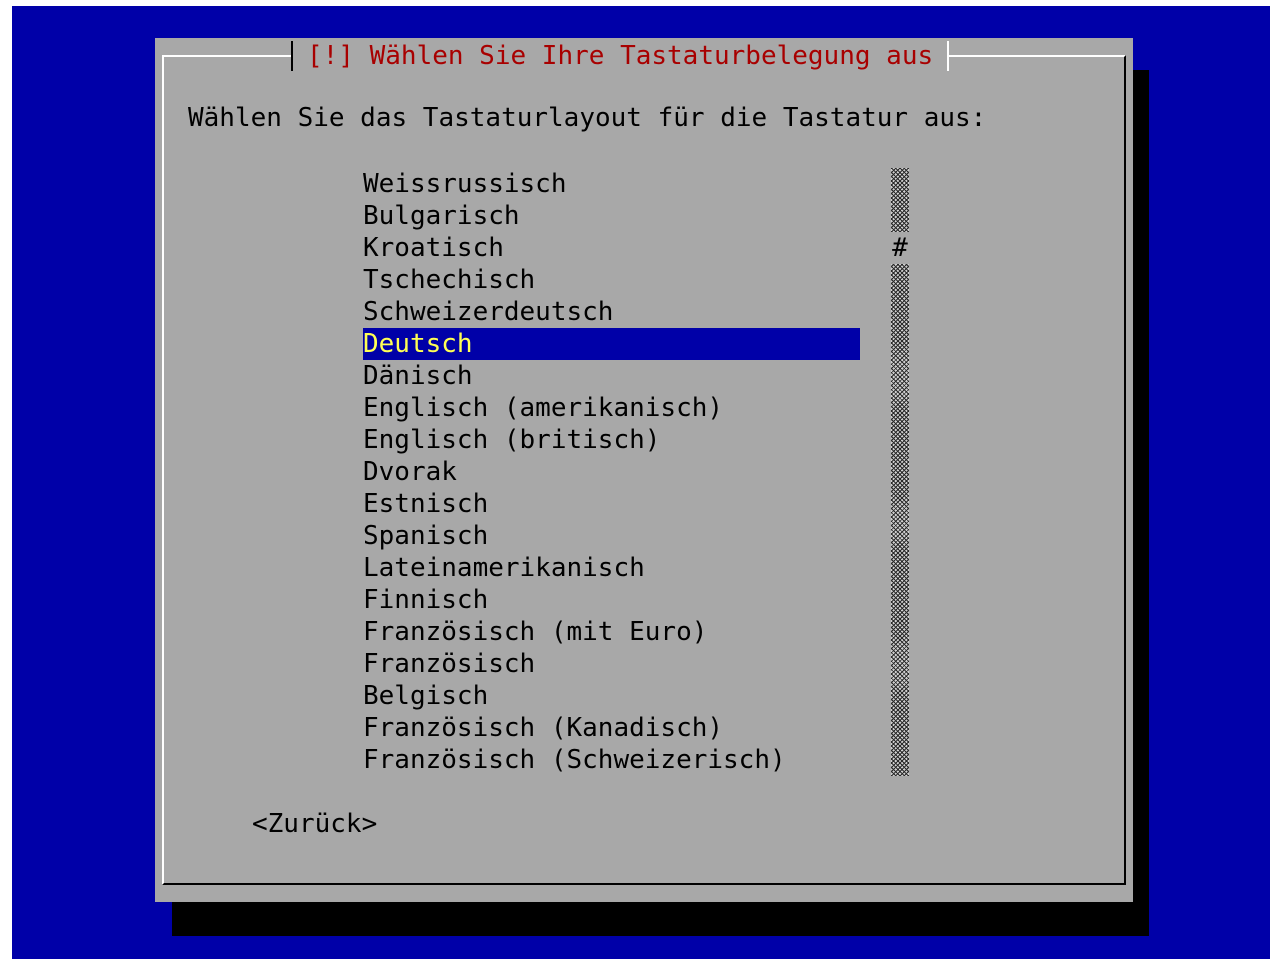 This screenshot has height=959, width=1270. Describe the element at coordinates (611, 728) in the screenshot. I see `list-item: Französisch (Kanadisch)` at that location.